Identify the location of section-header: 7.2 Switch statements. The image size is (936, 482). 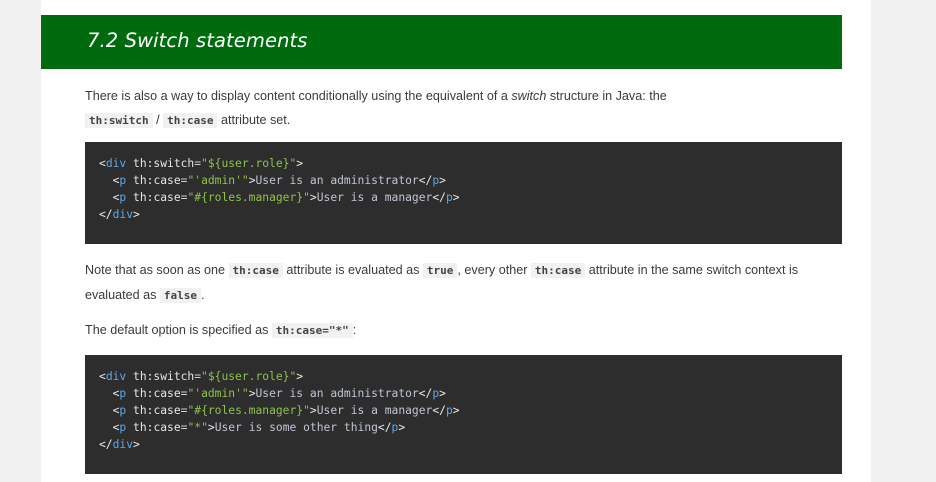
(441, 42).